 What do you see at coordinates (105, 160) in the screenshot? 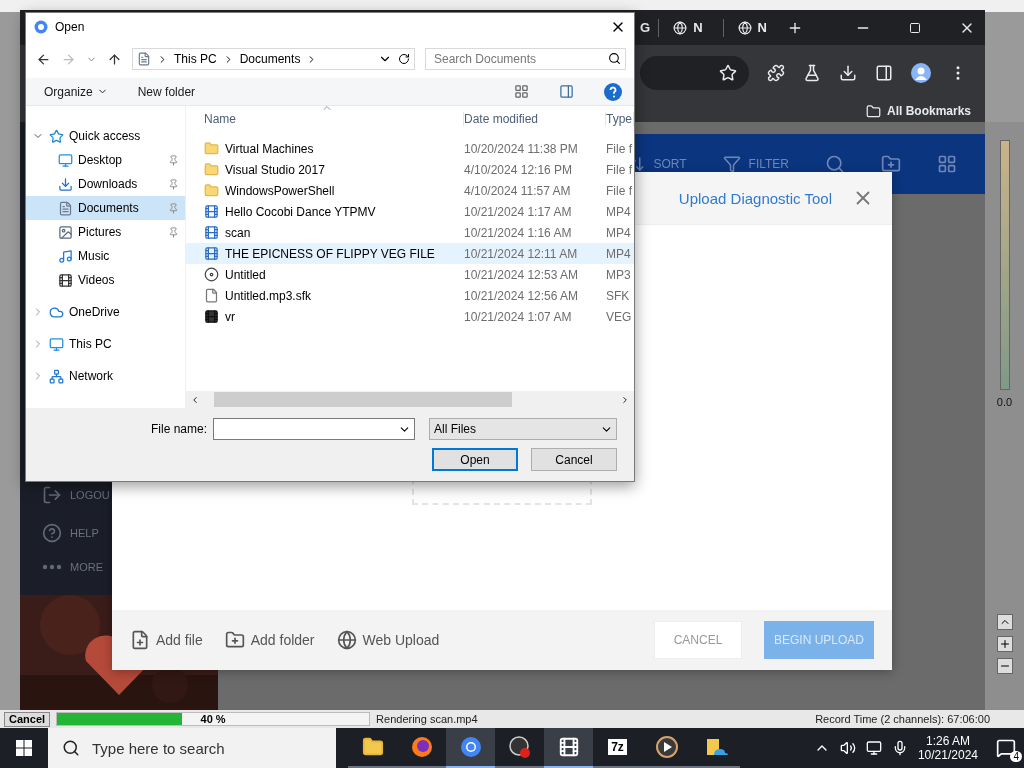
I see `nav-item: Desktop` at bounding box center [105, 160].